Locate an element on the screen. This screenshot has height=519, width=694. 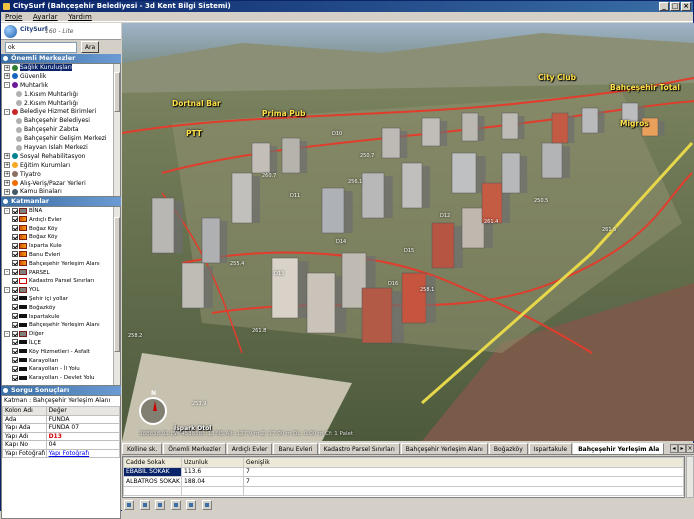
maximize-button: □ is located at coordinates (675, 6).